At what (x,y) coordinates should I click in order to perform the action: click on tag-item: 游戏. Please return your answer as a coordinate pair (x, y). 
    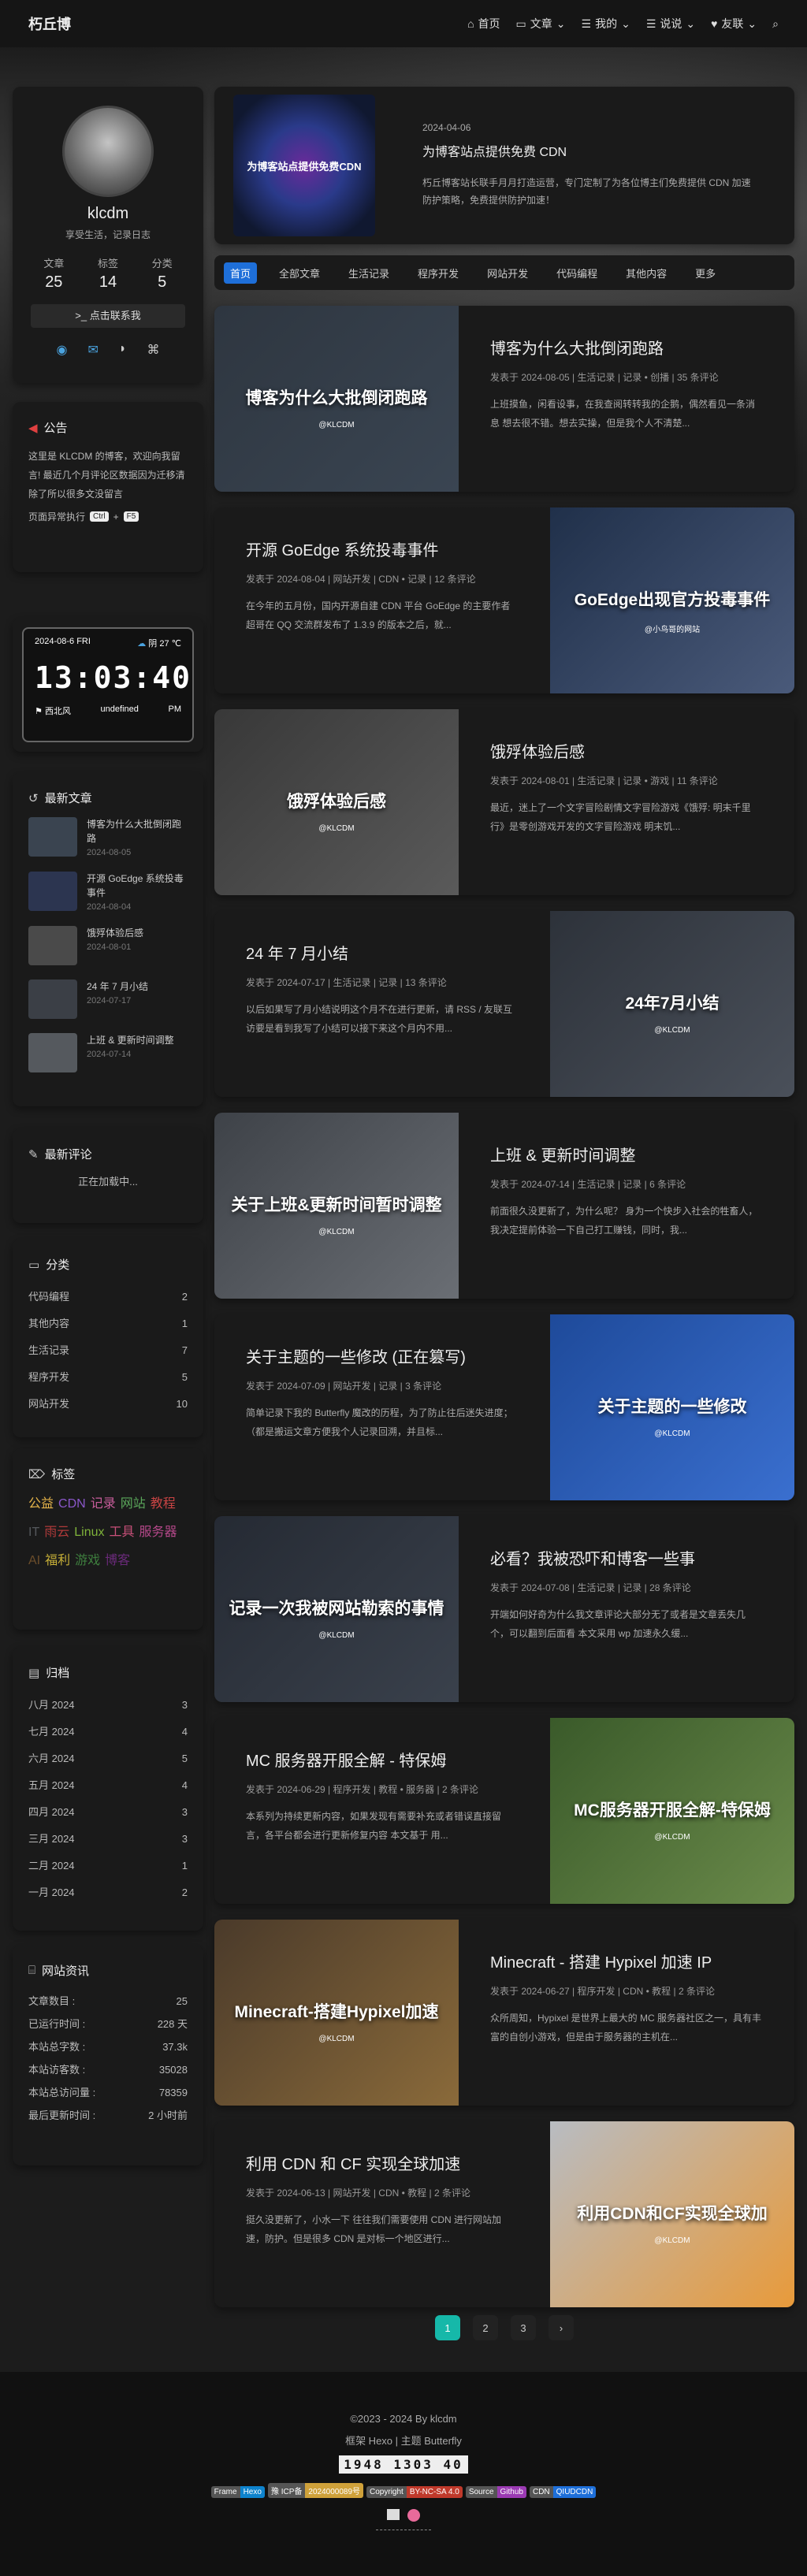
    Looking at the image, I should click on (87, 1561).